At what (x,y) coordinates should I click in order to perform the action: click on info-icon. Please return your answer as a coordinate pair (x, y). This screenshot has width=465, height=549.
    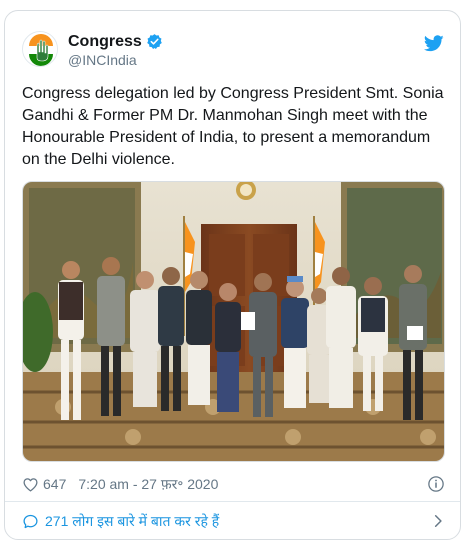
    Looking at the image, I should click on (436, 484).